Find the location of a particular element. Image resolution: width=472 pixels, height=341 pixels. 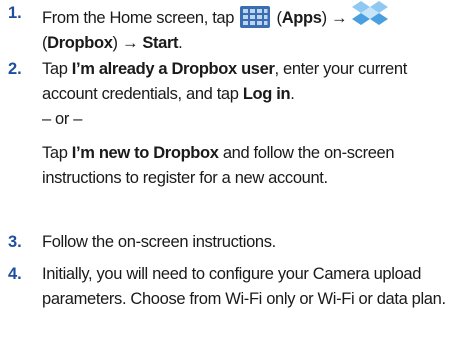

log-in-label: Log in is located at coordinates (266, 94).